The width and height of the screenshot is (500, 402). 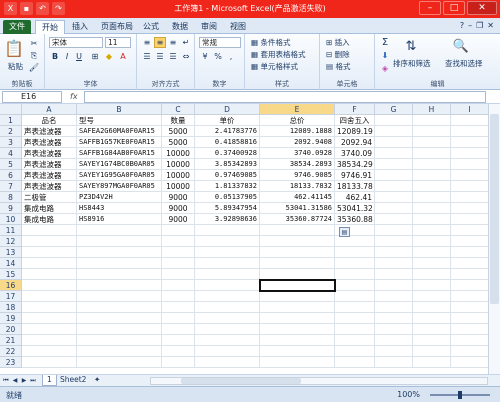 What do you see at coordinates (227, 131) in the screenshot?
I see `cell: 2.41783776` at bounding box center [227, 131].